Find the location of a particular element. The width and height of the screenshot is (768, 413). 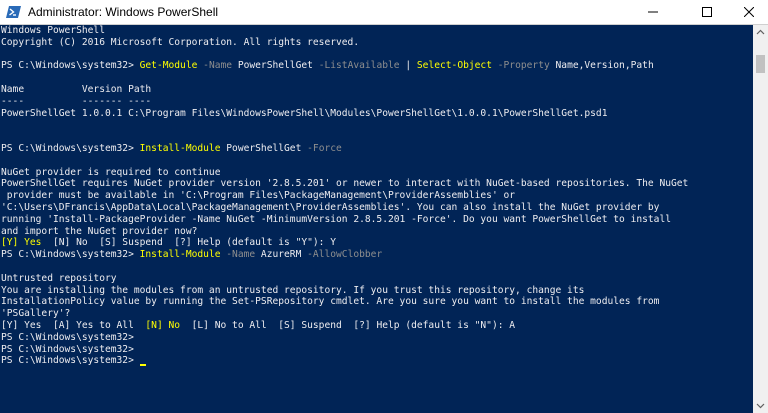

cmdlet-name: Select-Object is located at coordinates (454, 66).